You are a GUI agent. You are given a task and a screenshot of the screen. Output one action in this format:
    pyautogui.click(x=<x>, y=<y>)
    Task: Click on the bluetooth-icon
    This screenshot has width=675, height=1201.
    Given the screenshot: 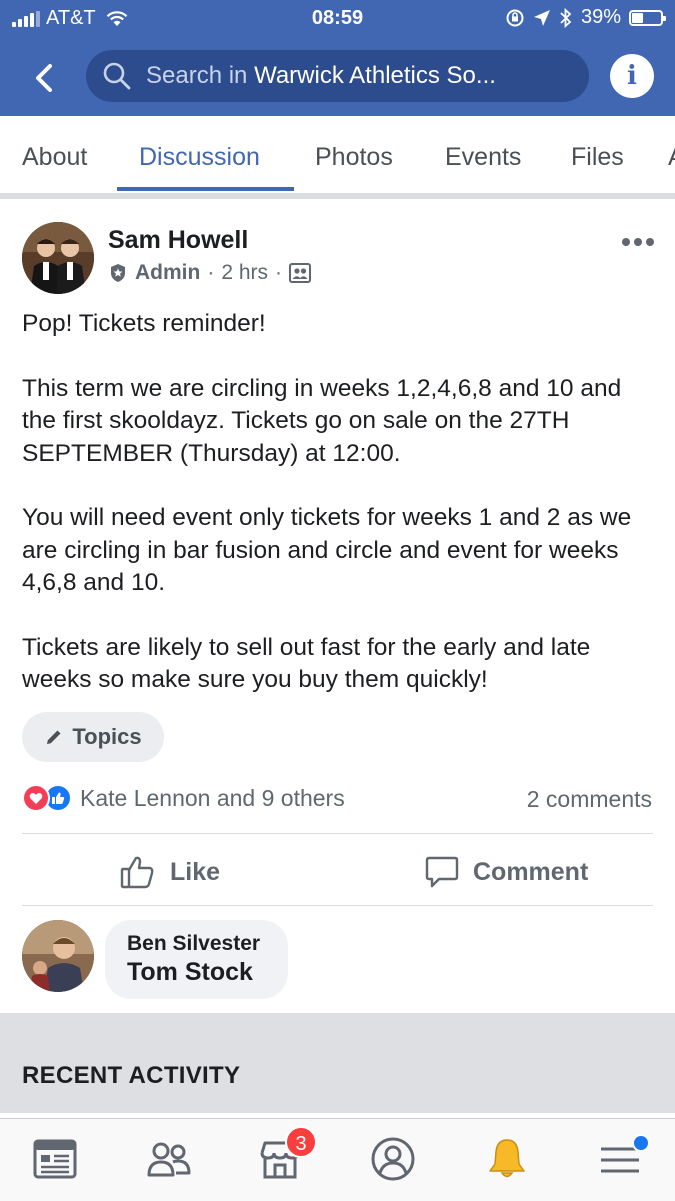 What is the action you would take?
    pyautogui.click(x=566, y=17)
    